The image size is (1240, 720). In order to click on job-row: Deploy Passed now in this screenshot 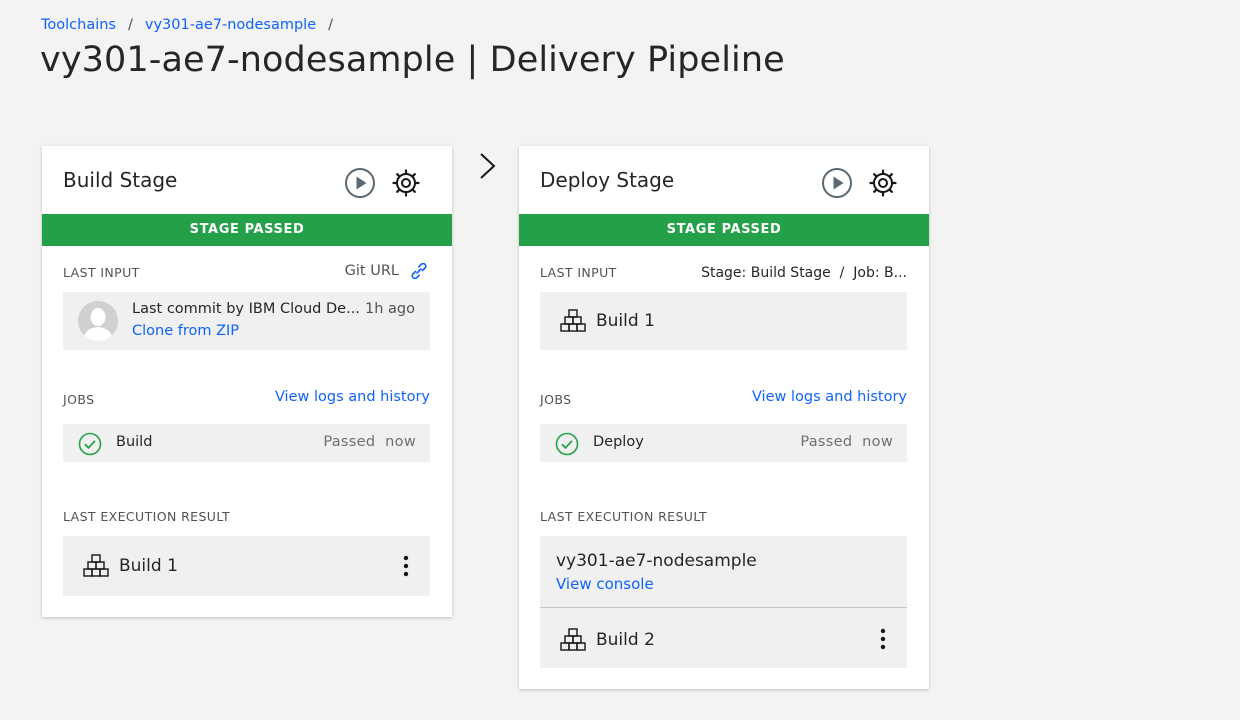, I will do `click(723, 443)`.